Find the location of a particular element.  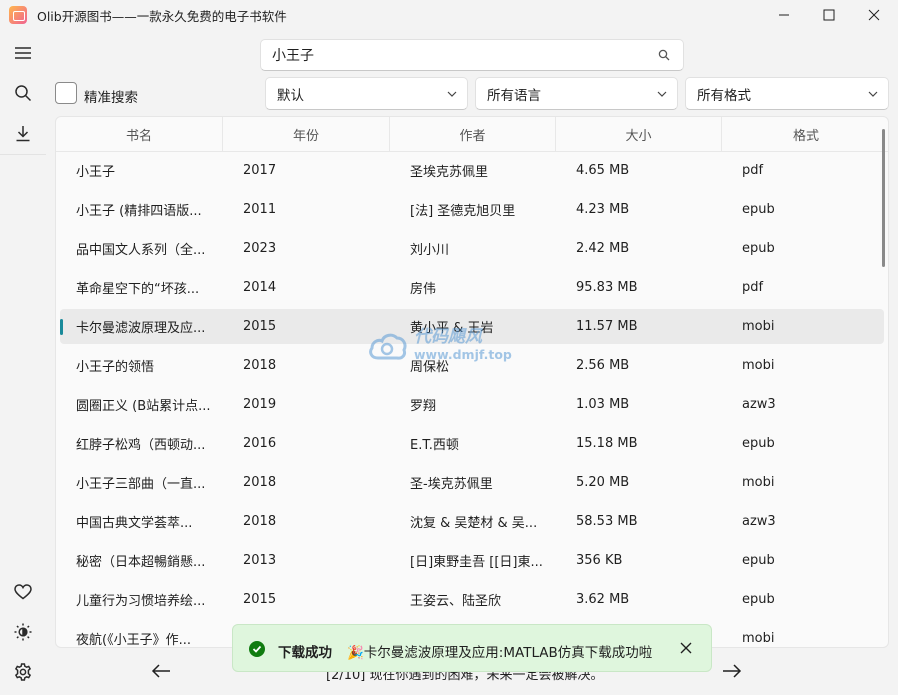

nav-downloads-button is located at coordinates (23, 133).